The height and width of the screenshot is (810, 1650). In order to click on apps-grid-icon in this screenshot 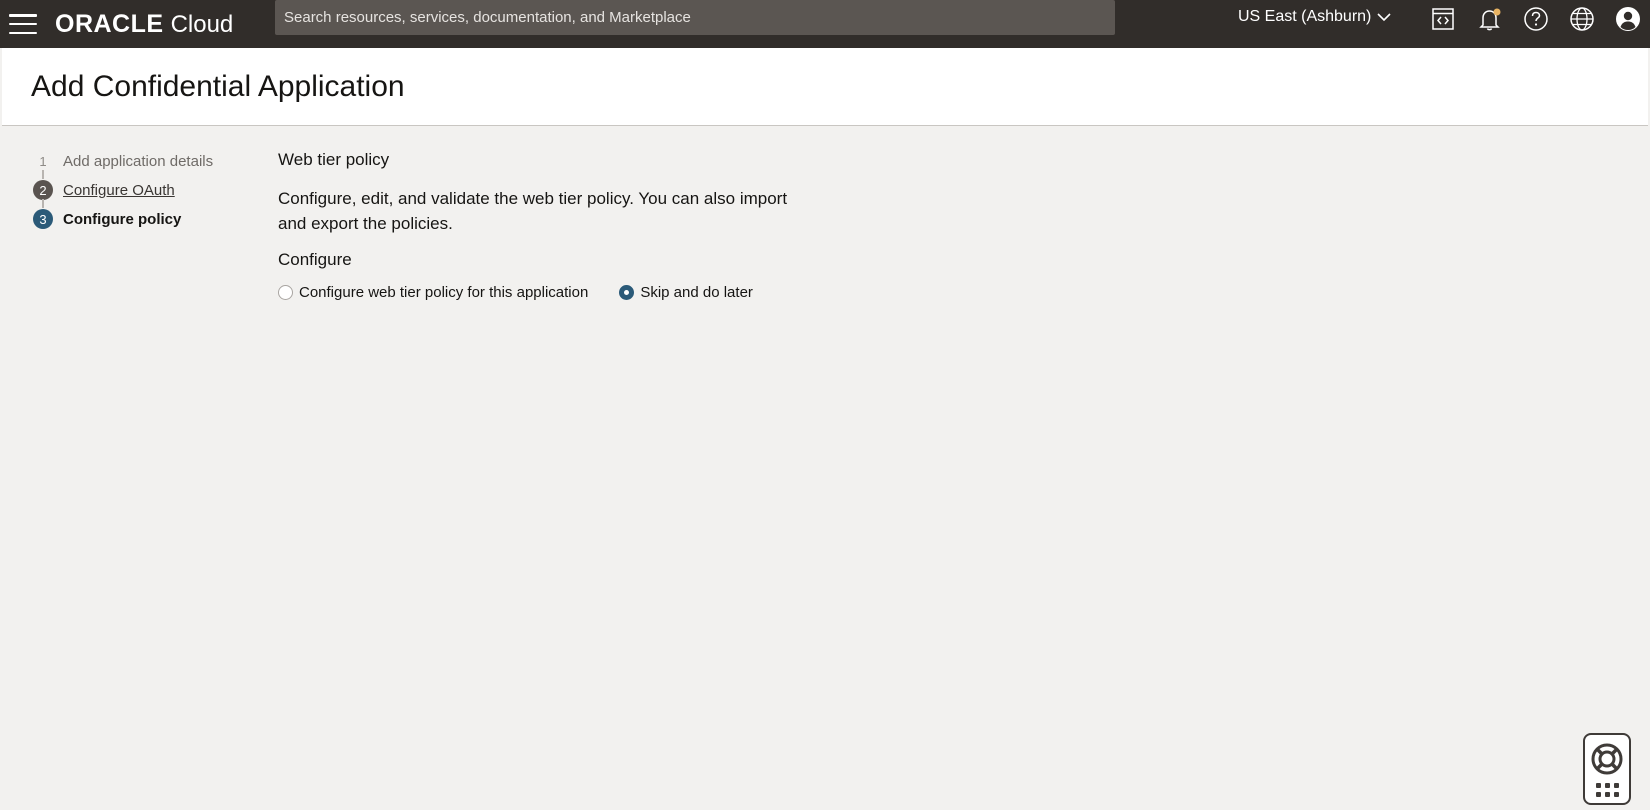, I will do `click(1607, 790)`.